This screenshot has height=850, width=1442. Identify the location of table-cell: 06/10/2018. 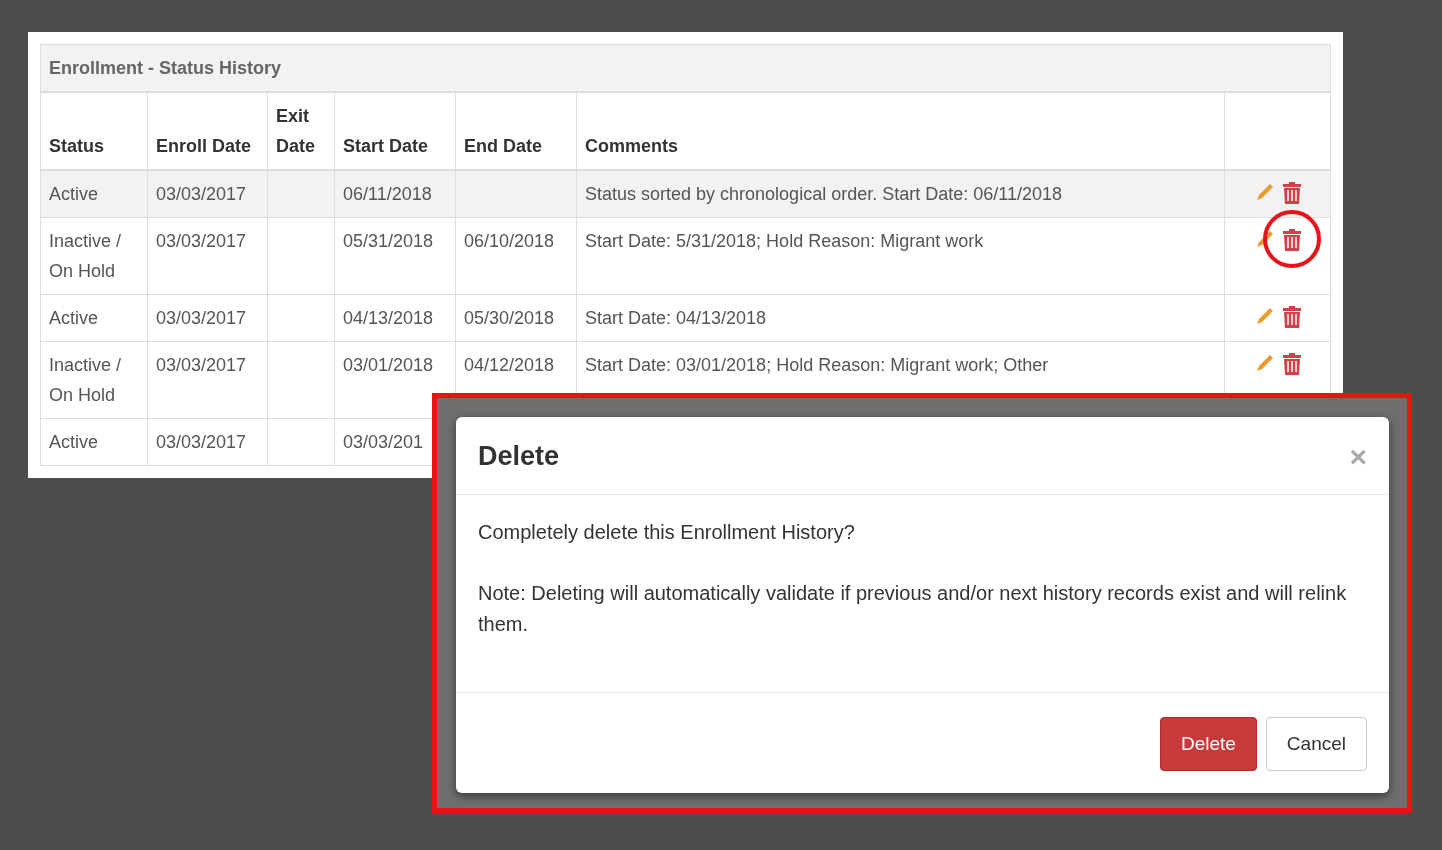
(509, 241).